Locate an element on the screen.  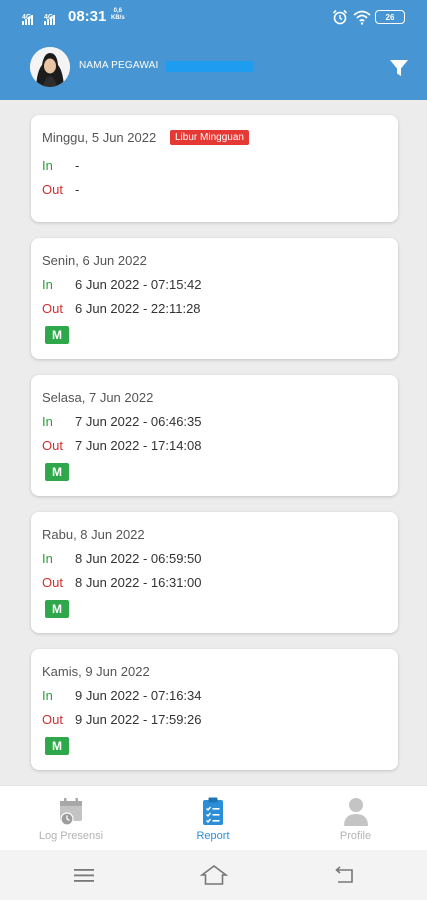
employee-name: NAMA PEGAWAI is located at coordinates (119, 65).